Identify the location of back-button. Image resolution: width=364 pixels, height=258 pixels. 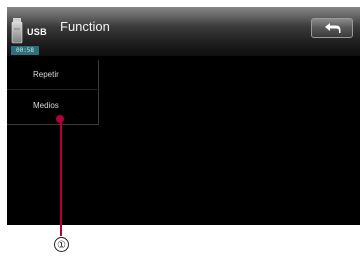
(332, 28).